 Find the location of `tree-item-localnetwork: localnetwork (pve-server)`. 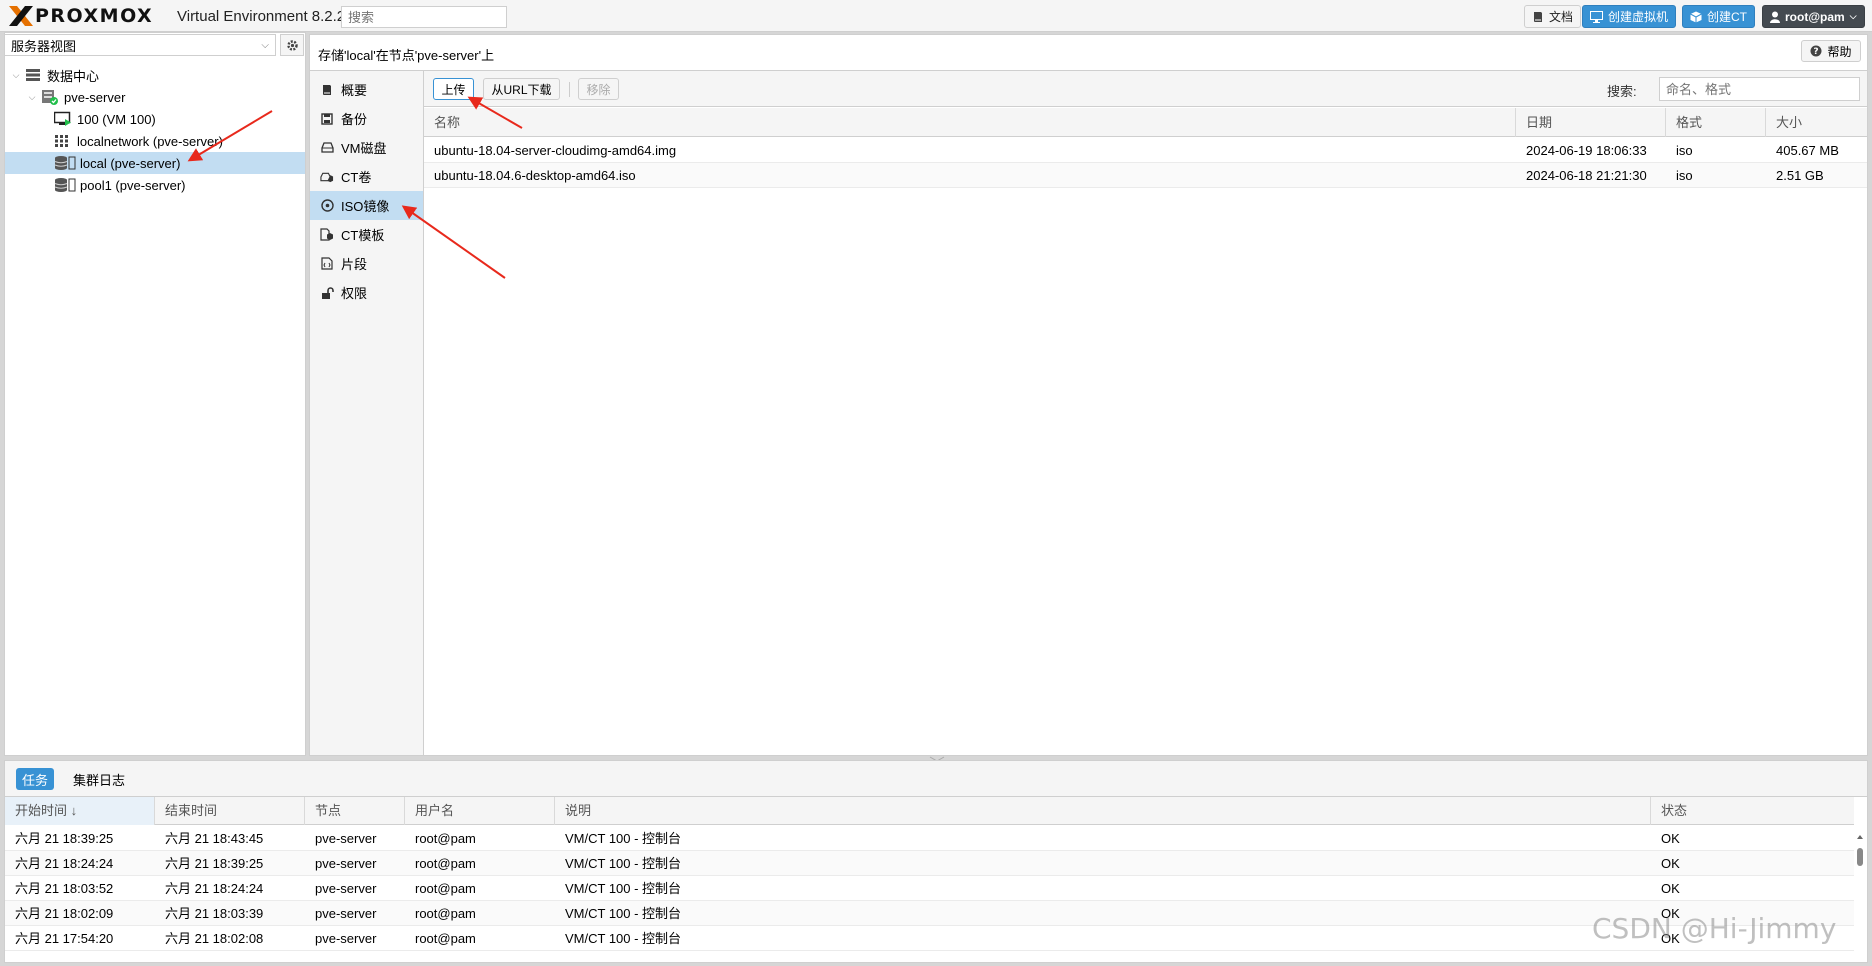

tree-item-localnetwork: localnetwork (pve-server) is located at coordinates (155, 141).